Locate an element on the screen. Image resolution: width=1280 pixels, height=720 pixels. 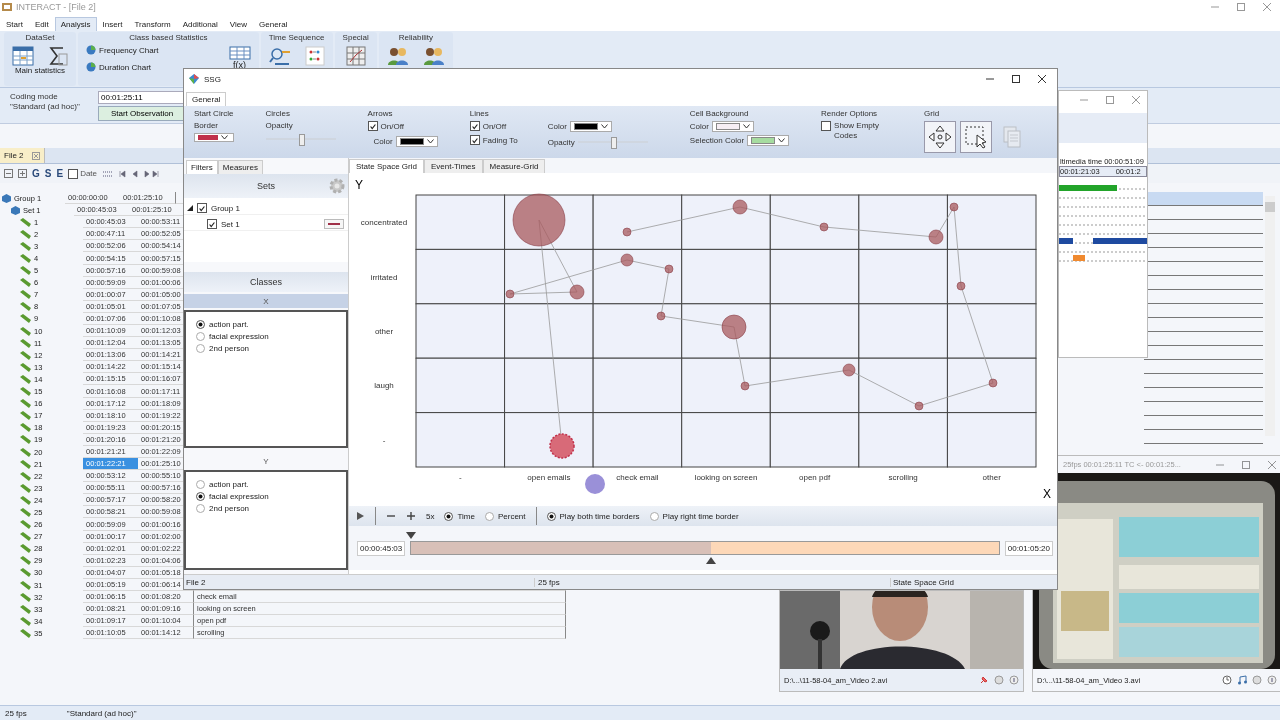
search-icon is located at coordinates (279, 56).